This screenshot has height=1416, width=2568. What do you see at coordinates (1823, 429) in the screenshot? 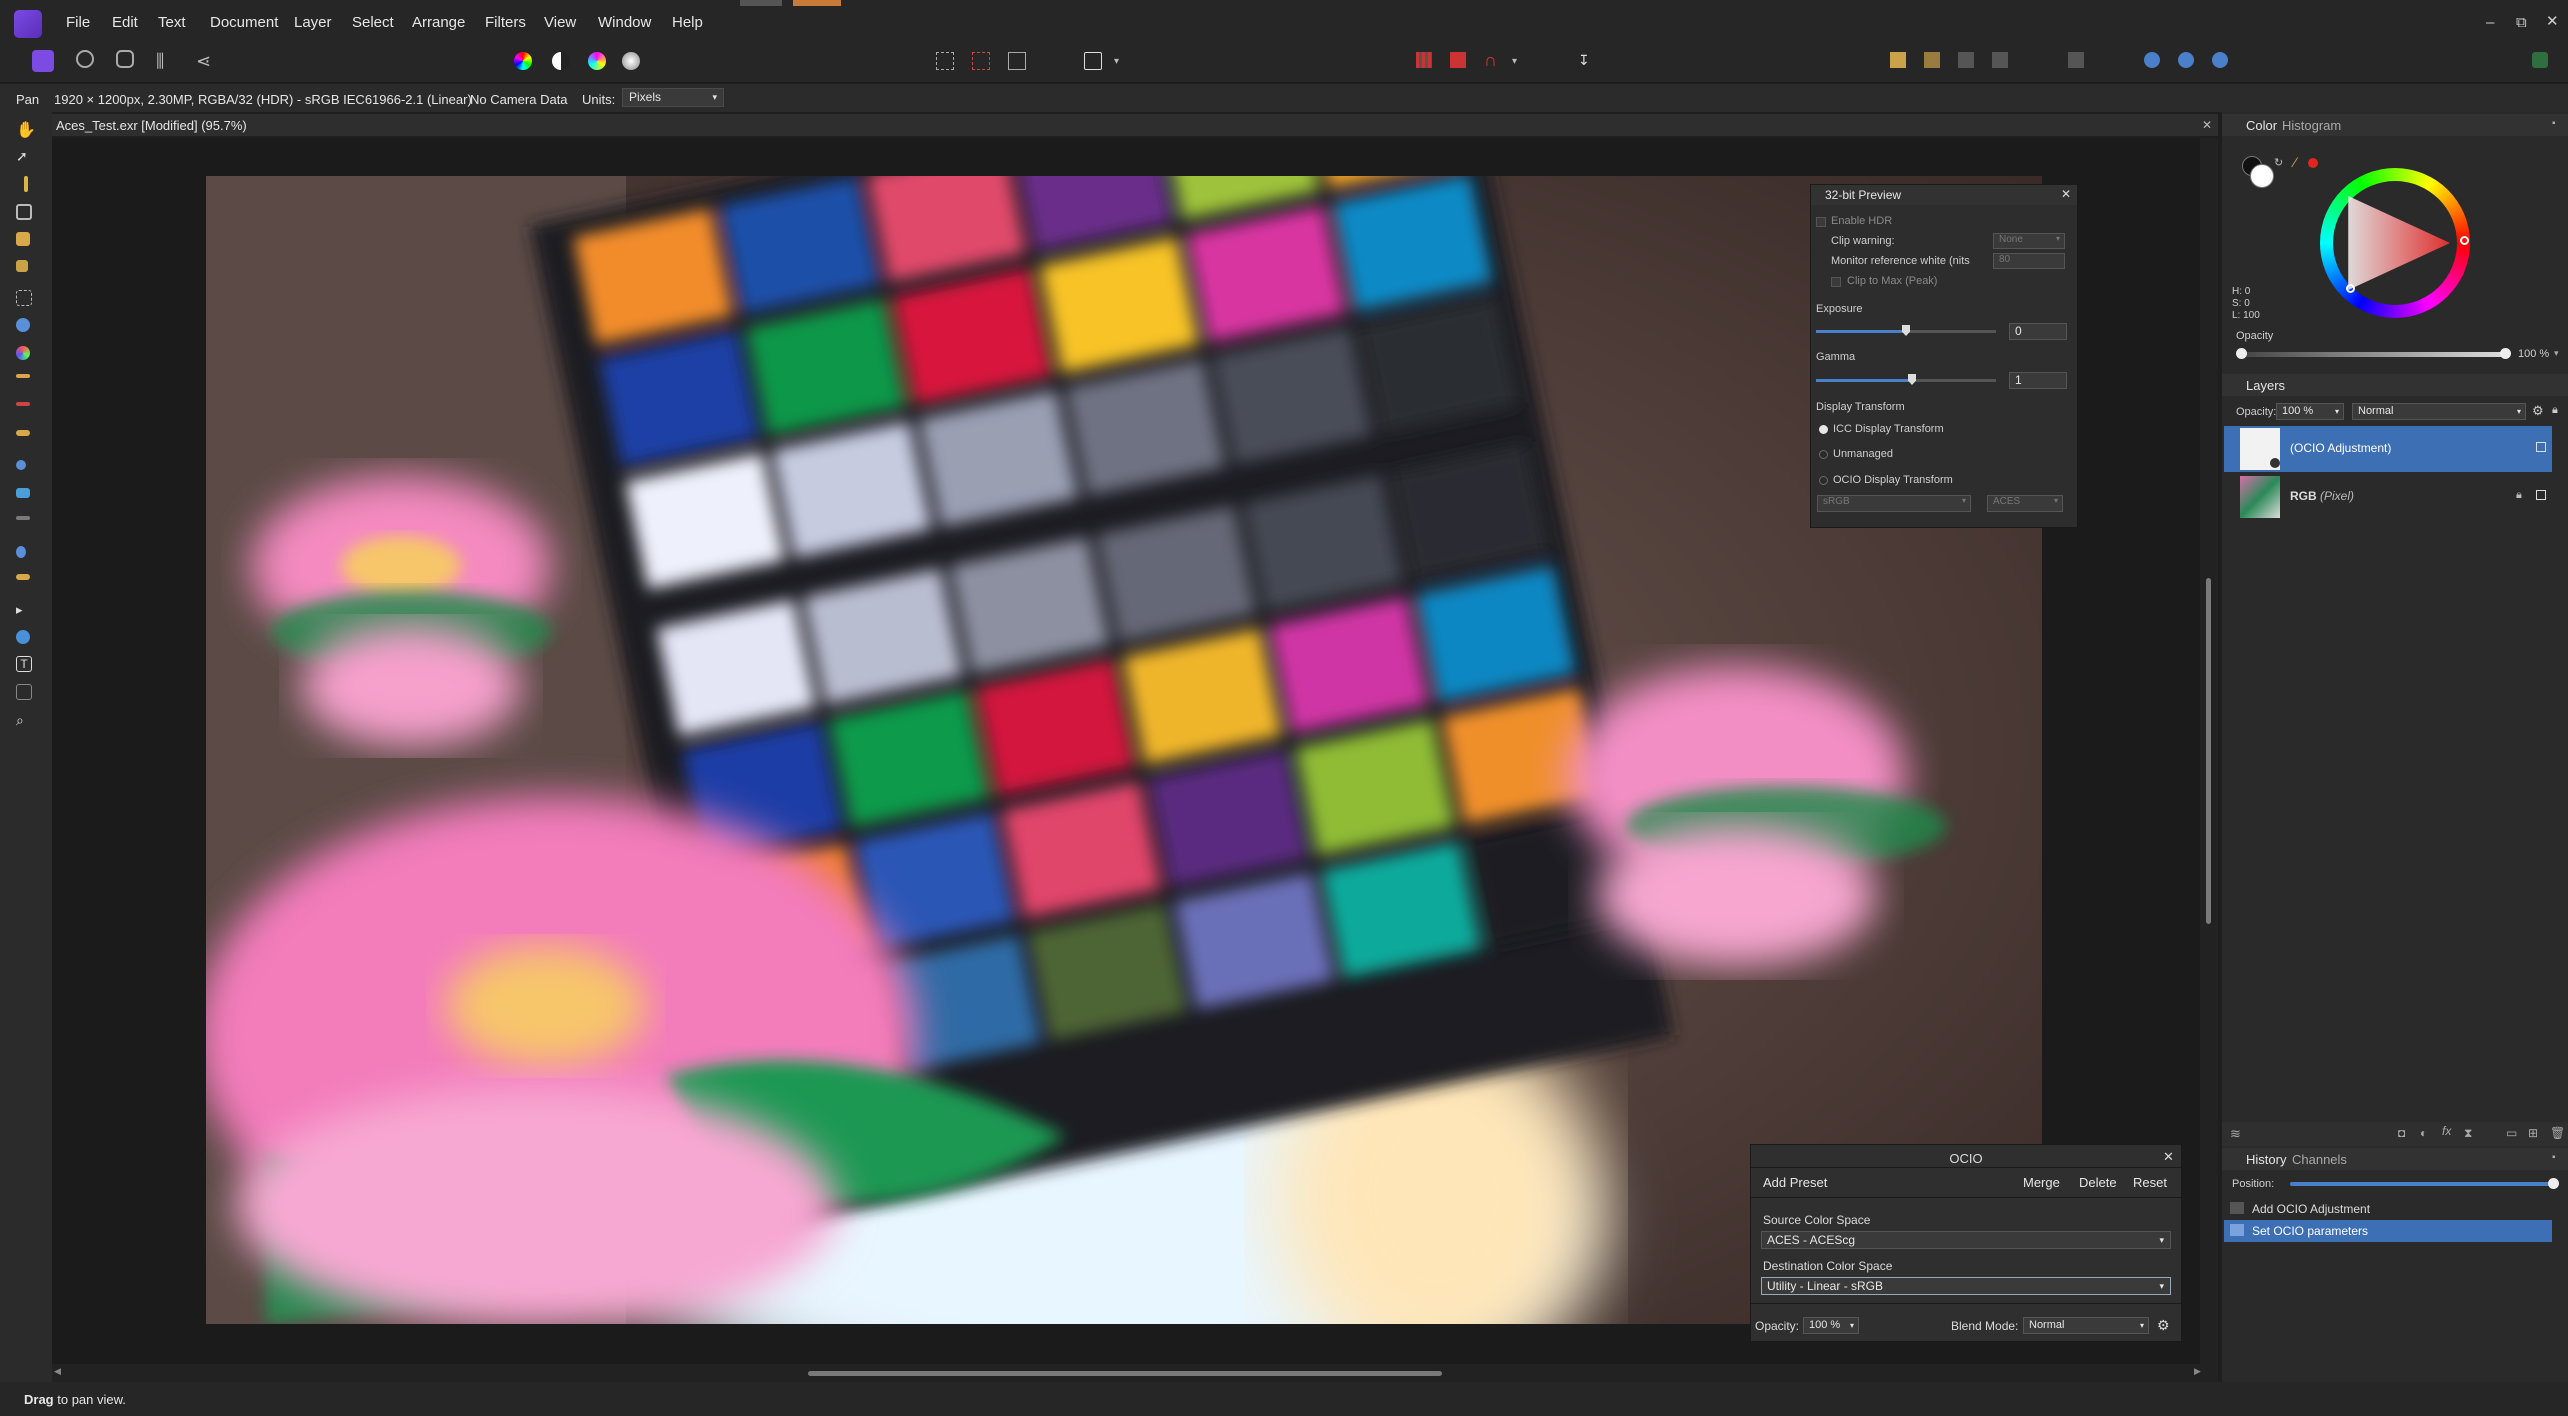
I see `icc-display-transform-radio` at bounding box center [1823, 429].